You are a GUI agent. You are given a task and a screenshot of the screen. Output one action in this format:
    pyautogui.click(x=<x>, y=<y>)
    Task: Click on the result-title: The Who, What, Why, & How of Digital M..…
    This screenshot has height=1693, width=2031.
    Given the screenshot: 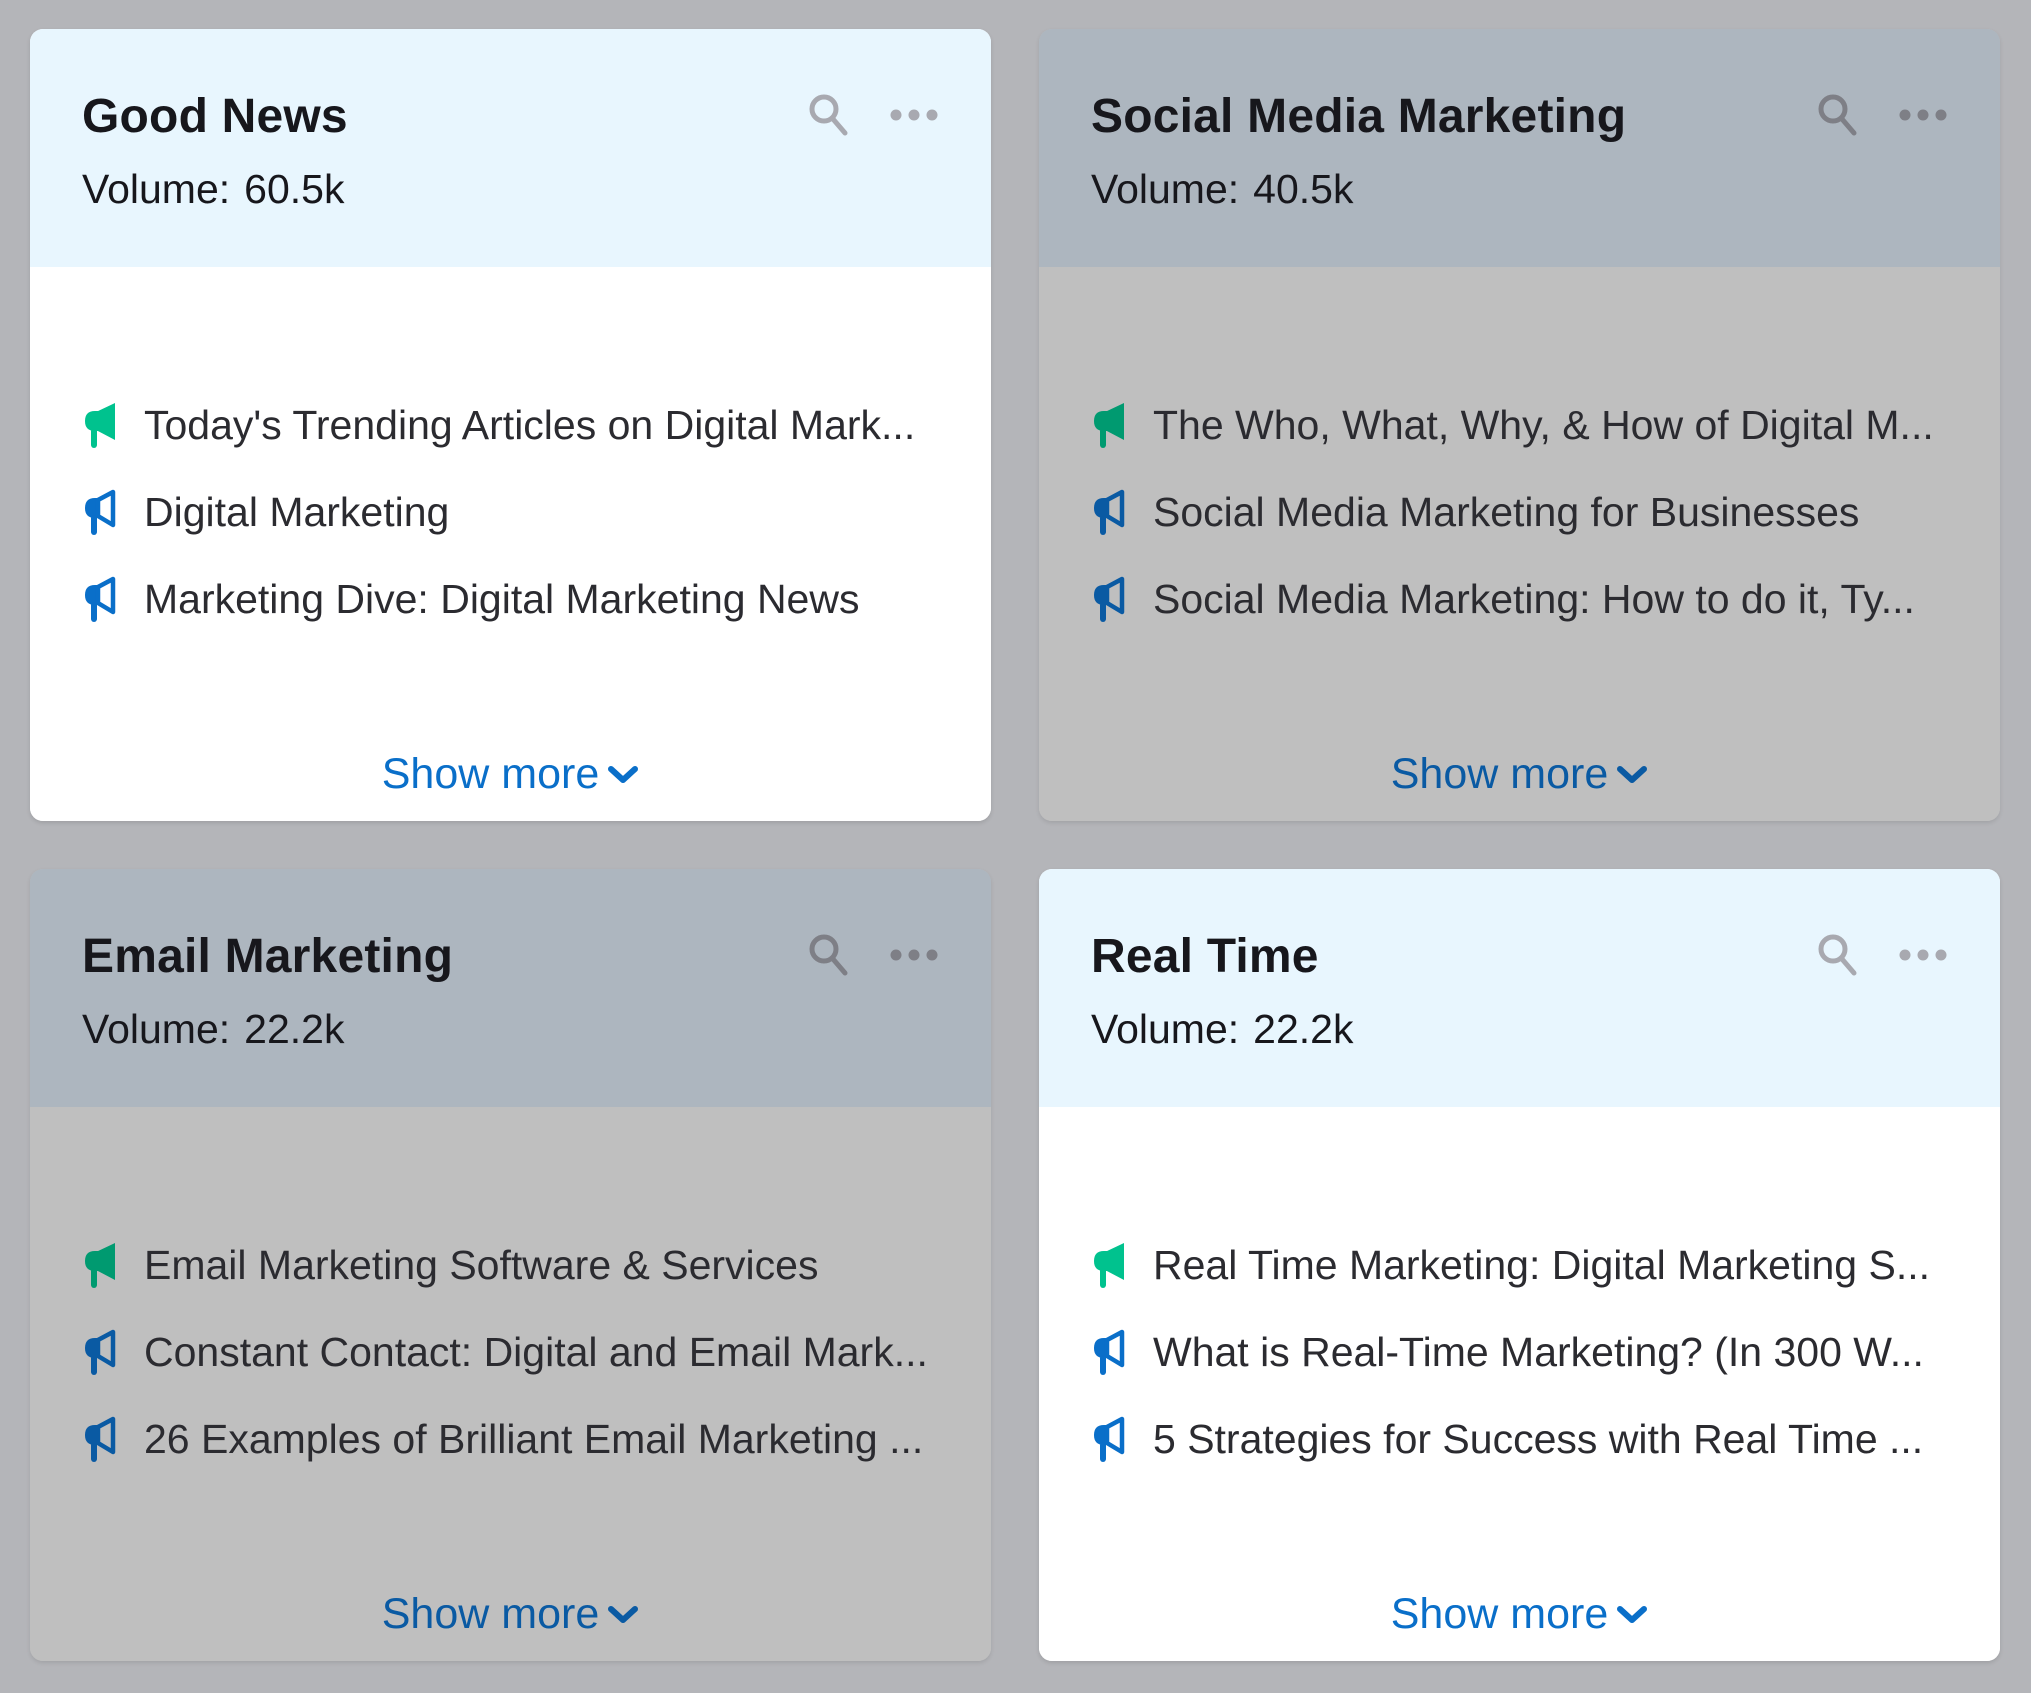 What is the action you would take?
    pyautogui.click(x=1543, y=425)
    